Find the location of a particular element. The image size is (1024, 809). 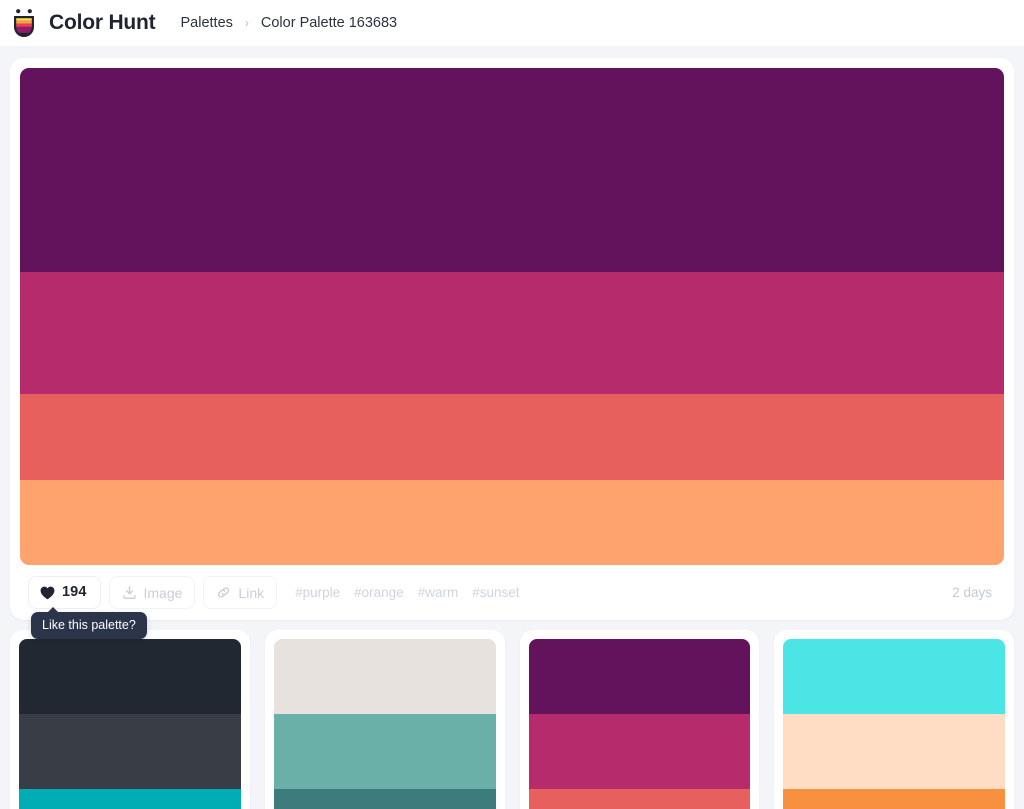

copy-link-button: Link is located at coordinates (240, 592).